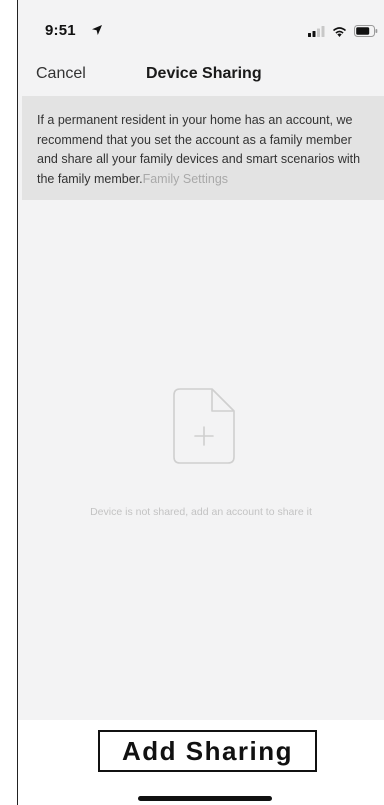 The image size is (384, 805). Describe the element at coordinates (339, 31) in the screenshot. I see `wifi-icon` at that location.